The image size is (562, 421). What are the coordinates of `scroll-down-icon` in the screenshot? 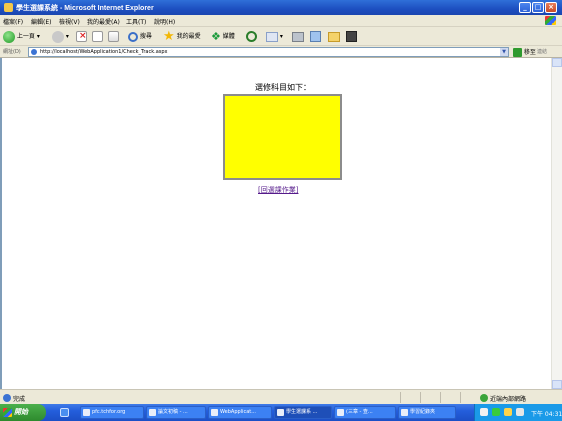 It's located at (557, 384).